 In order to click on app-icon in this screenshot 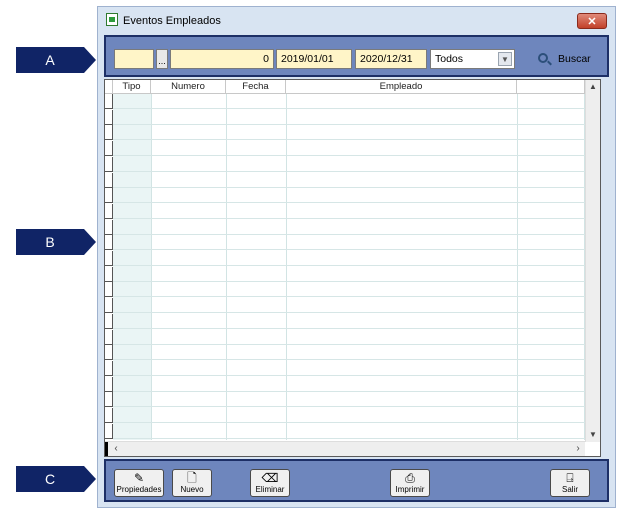, I will do `click(112, 19)`.